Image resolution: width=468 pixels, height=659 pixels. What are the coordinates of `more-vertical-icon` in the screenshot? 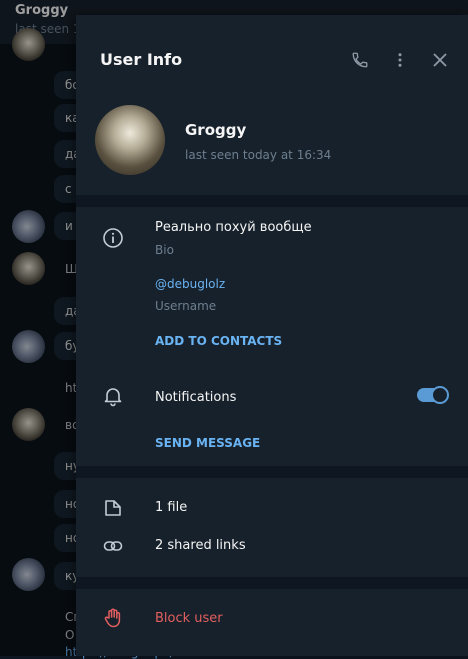 It's located at (400, 60).